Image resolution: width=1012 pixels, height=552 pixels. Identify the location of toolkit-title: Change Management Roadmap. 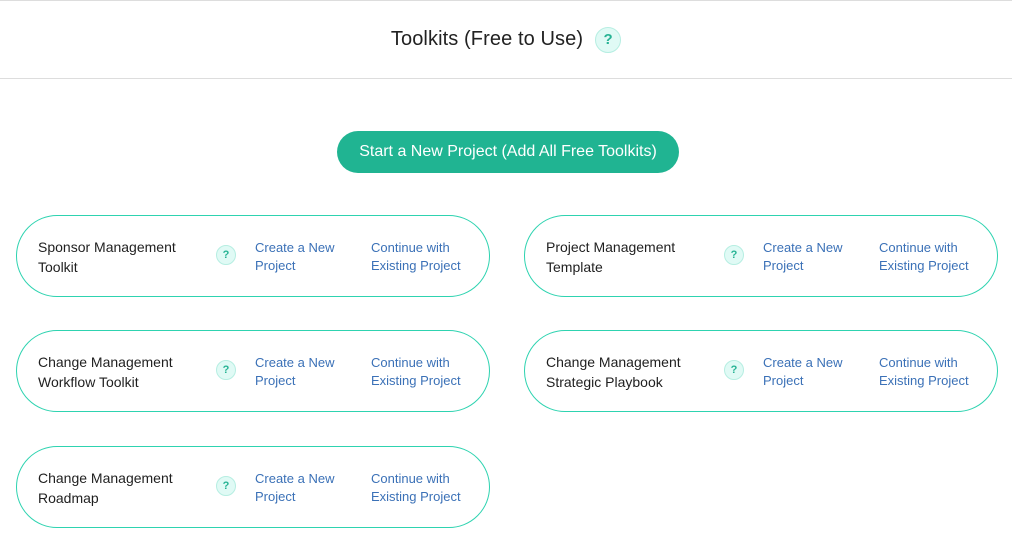
(105, 488).